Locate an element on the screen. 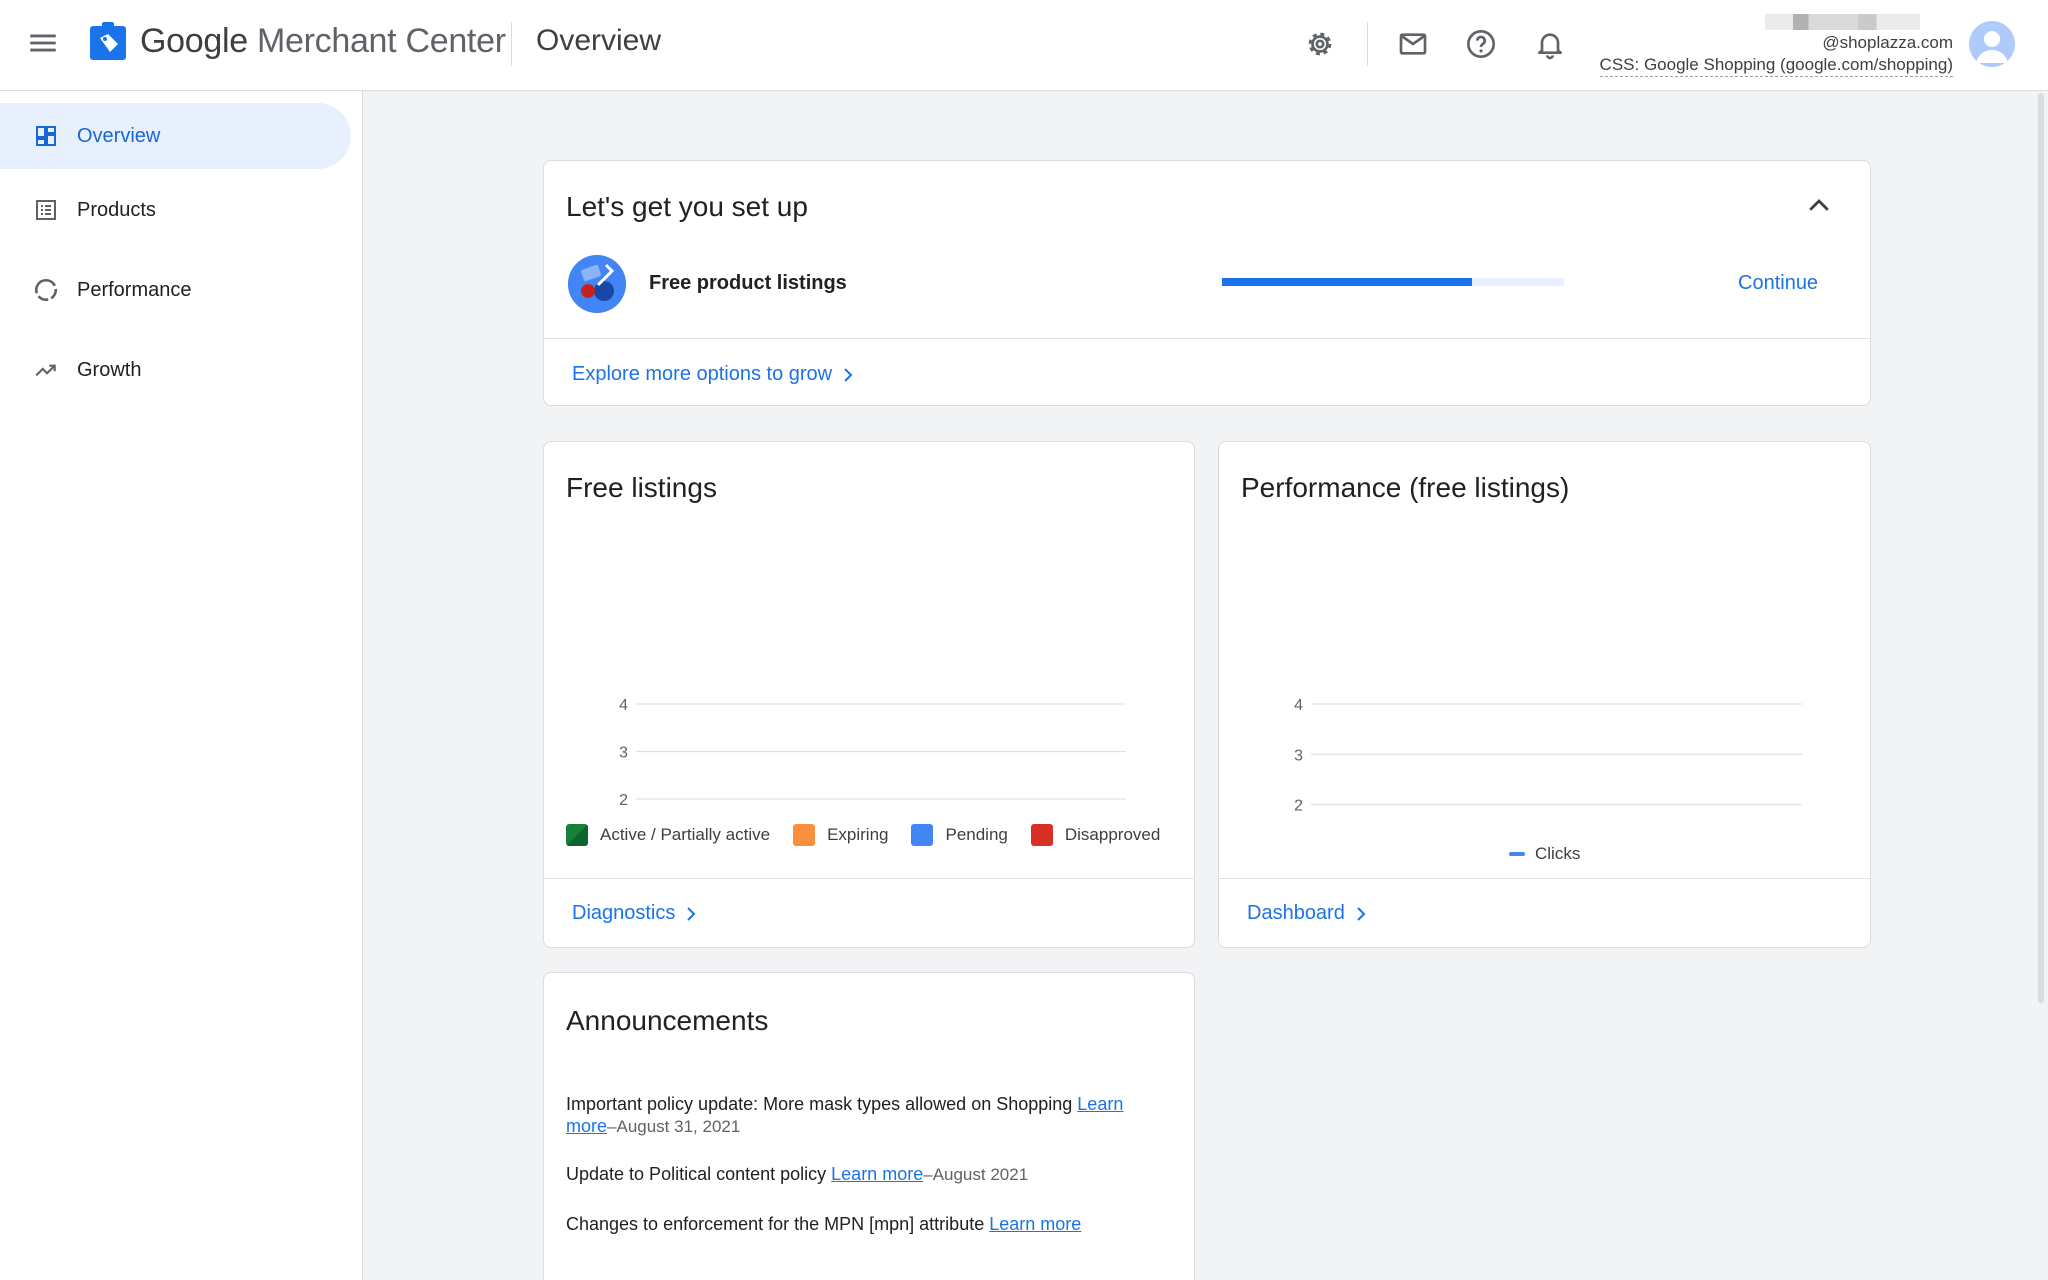 Image resolution: width=2048 pixels, height=1280 pixels. dashboard-icon is located at coordinates (46, 136).